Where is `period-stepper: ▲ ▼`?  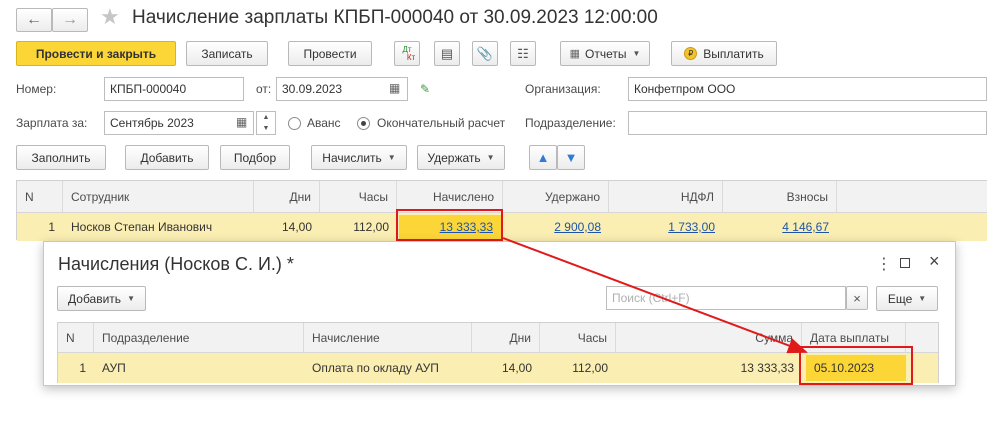
period-stepper: ▲ ▼ is located at coordinates (266, 123).